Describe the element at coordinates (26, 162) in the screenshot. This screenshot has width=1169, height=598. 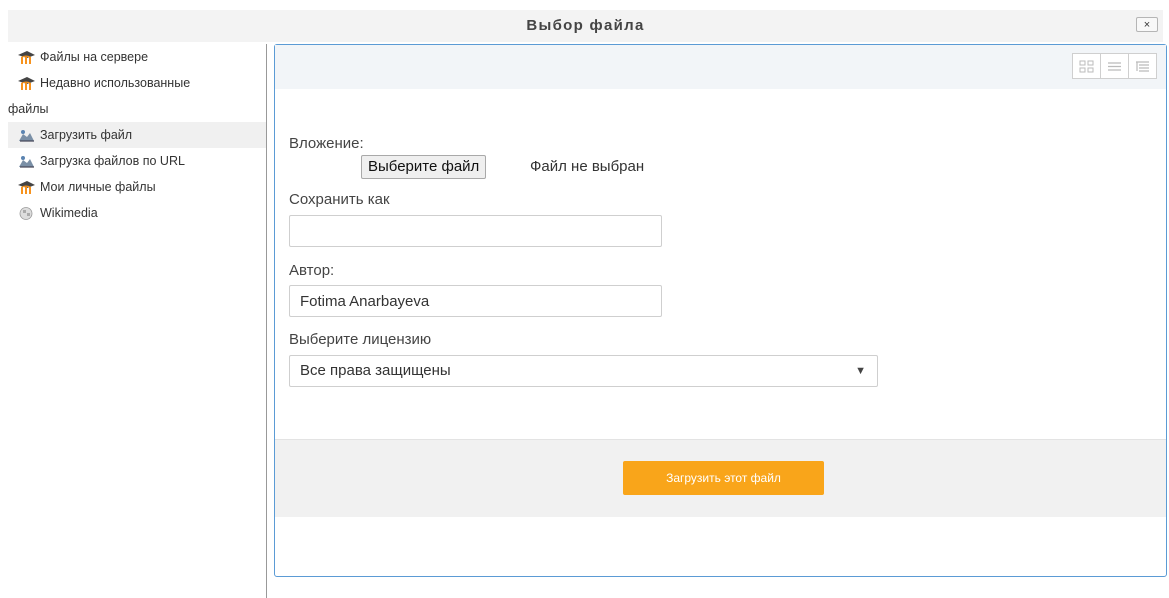
I see `url-download-icon` at that location.